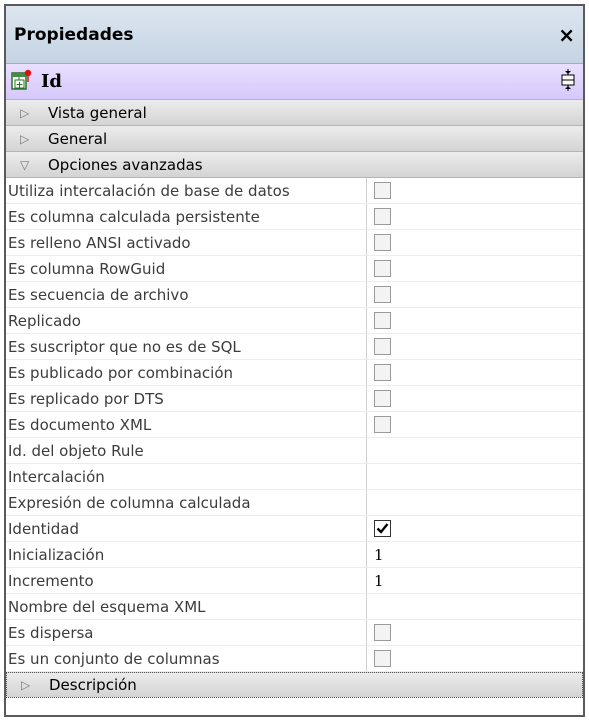 Image resolution: width=589 pixels, height=721 pixels. What do you see at coordinates (186, 346) in the screenshot?
I see `property-label: Es suscriptor que no es de SQL` at bounding box center [186, 346].